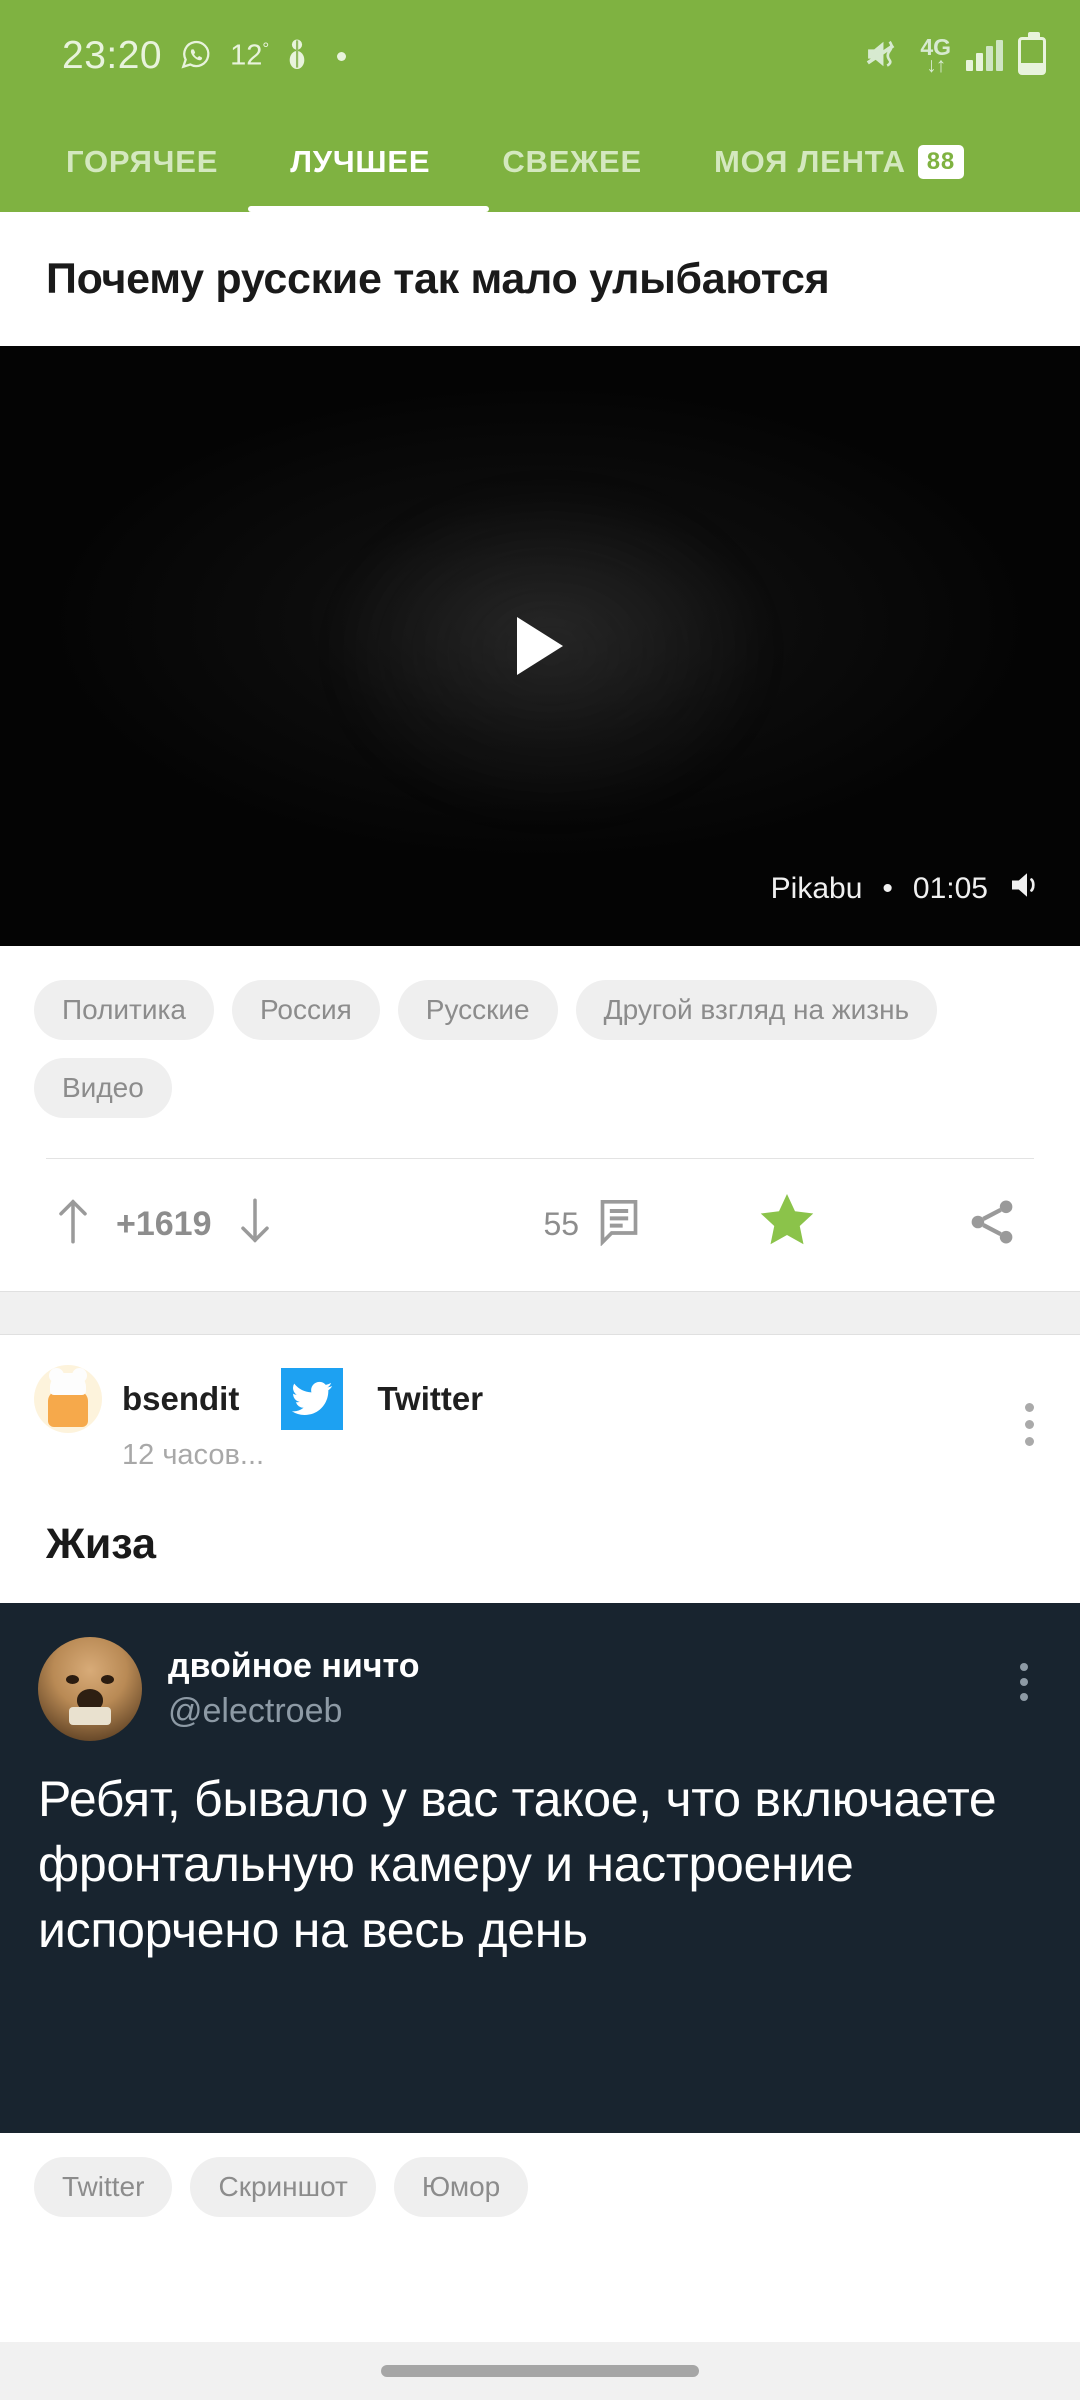  I want to click on comments-count: 55, so click(561, 1224).